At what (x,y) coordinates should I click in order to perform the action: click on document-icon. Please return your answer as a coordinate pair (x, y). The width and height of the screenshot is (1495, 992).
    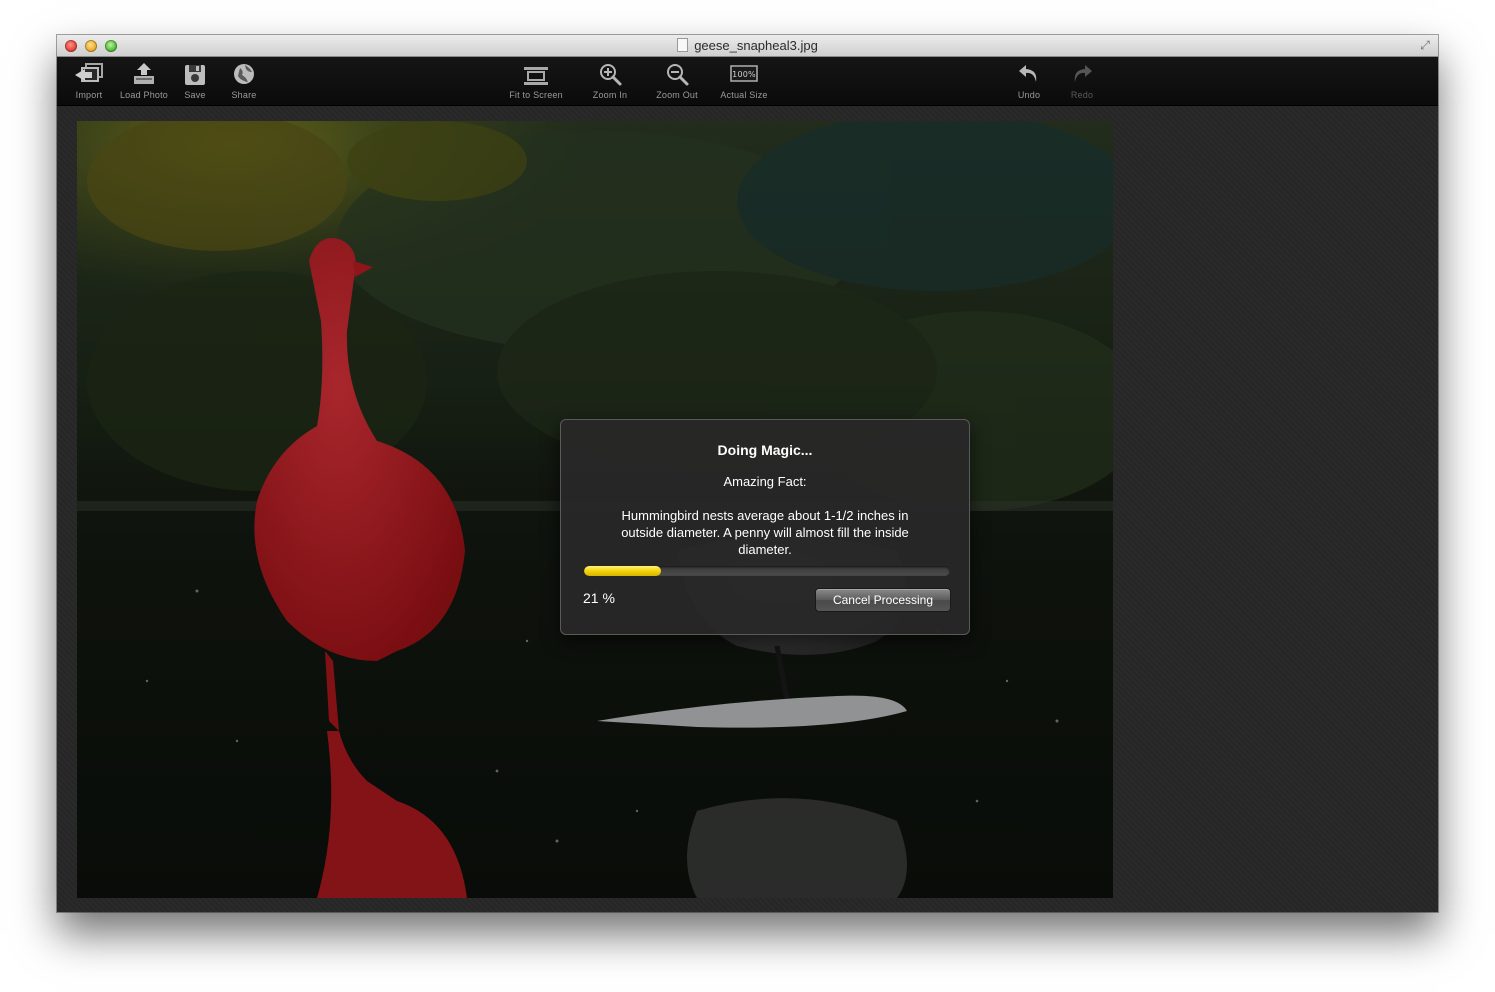
    Looking at the image, I should click on (683, 45).